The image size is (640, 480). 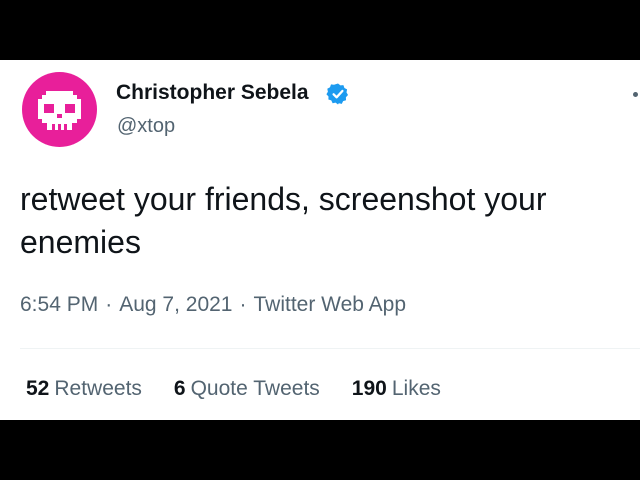 I want to click on tweet-meta: 6:54 PM · Aug 7, 2021 · Twitter Web App, so click(x=213, y=305).